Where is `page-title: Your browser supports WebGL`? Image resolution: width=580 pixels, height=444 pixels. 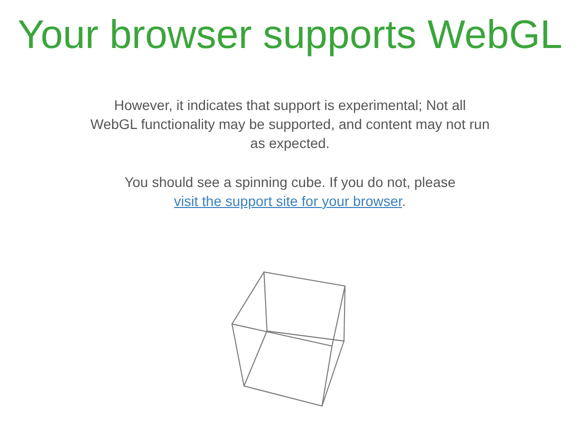
page-title: Your browser supports WebGL is located at coordinates (290, 35).